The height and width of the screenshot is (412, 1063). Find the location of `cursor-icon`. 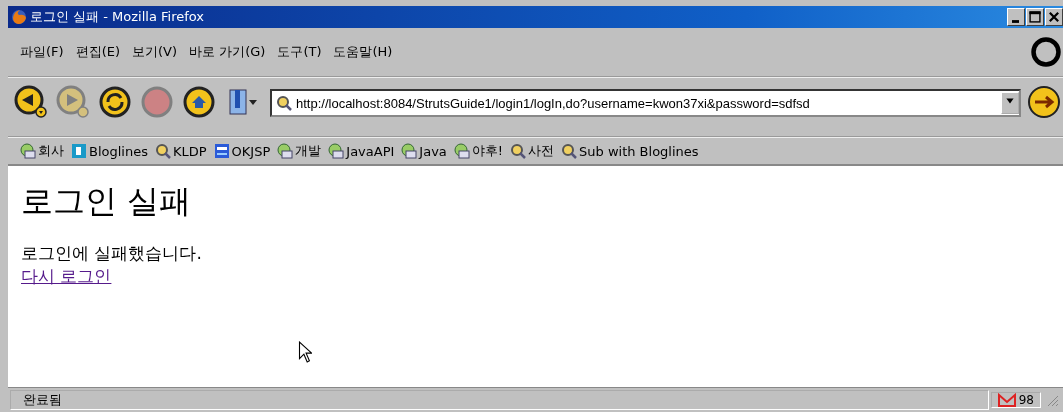

cursor-icon is located at coordinates (305, 352).